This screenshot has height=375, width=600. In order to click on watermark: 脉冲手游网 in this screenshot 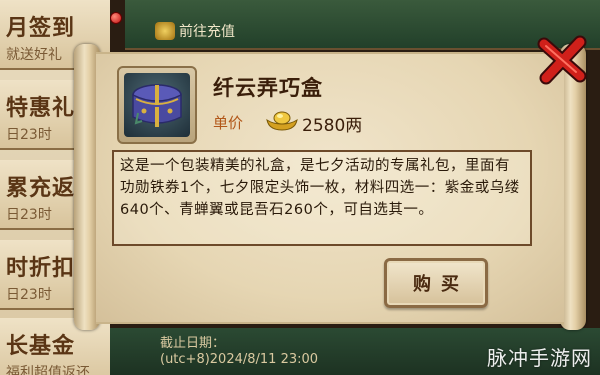, I will do `click(539, 358)`.